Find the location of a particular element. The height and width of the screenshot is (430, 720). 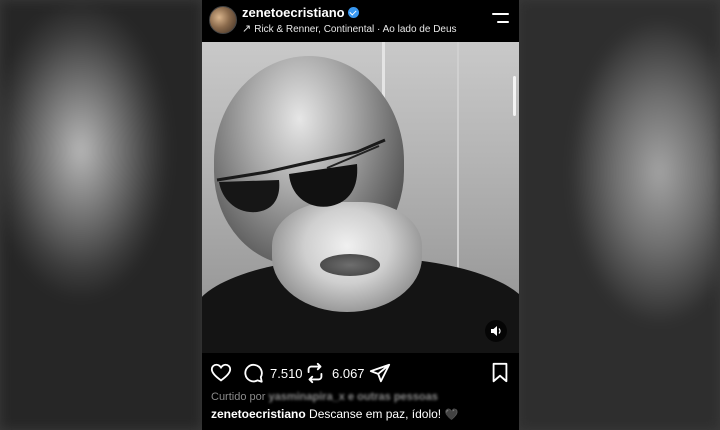

save-button is located at coordinates (500, 373).